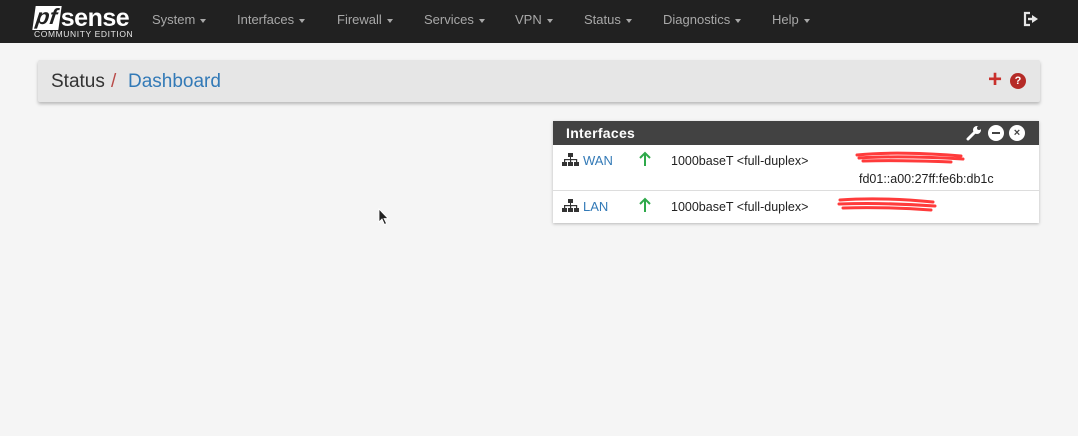 Image resolution: width=1078 pixels, height=436 pixels. What do you see at coordinates (995, 80) in the screenshot?
I see `add-widget-icon: +` at bounding box center [995, 80].